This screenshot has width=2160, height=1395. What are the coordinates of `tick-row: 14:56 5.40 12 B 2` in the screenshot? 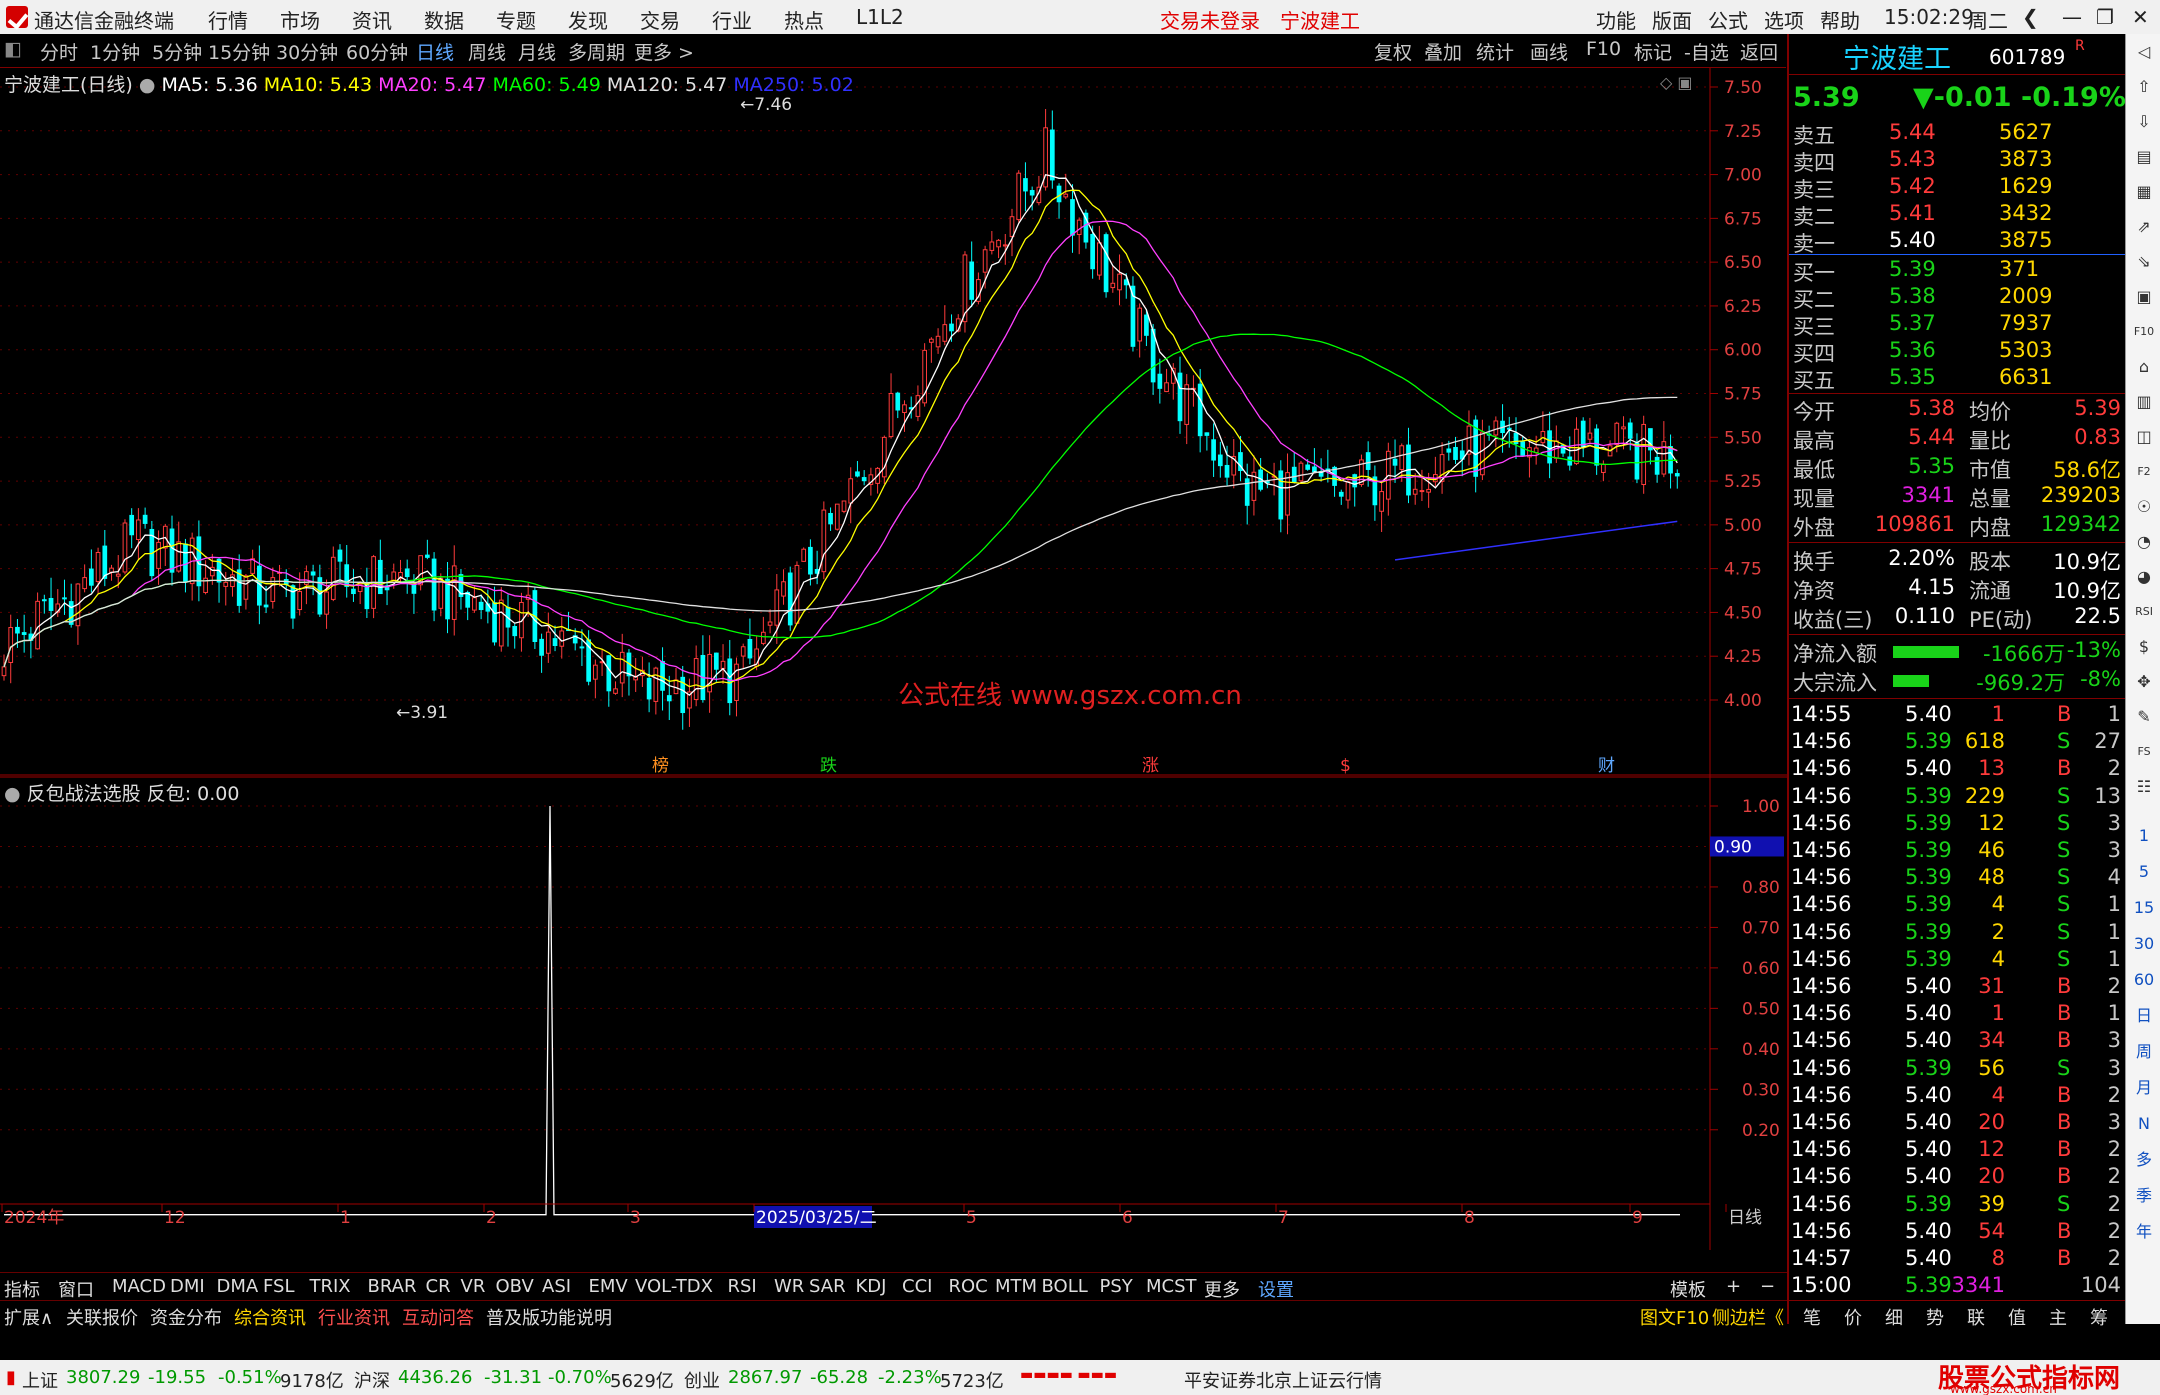 It's located at (1957, 1150).